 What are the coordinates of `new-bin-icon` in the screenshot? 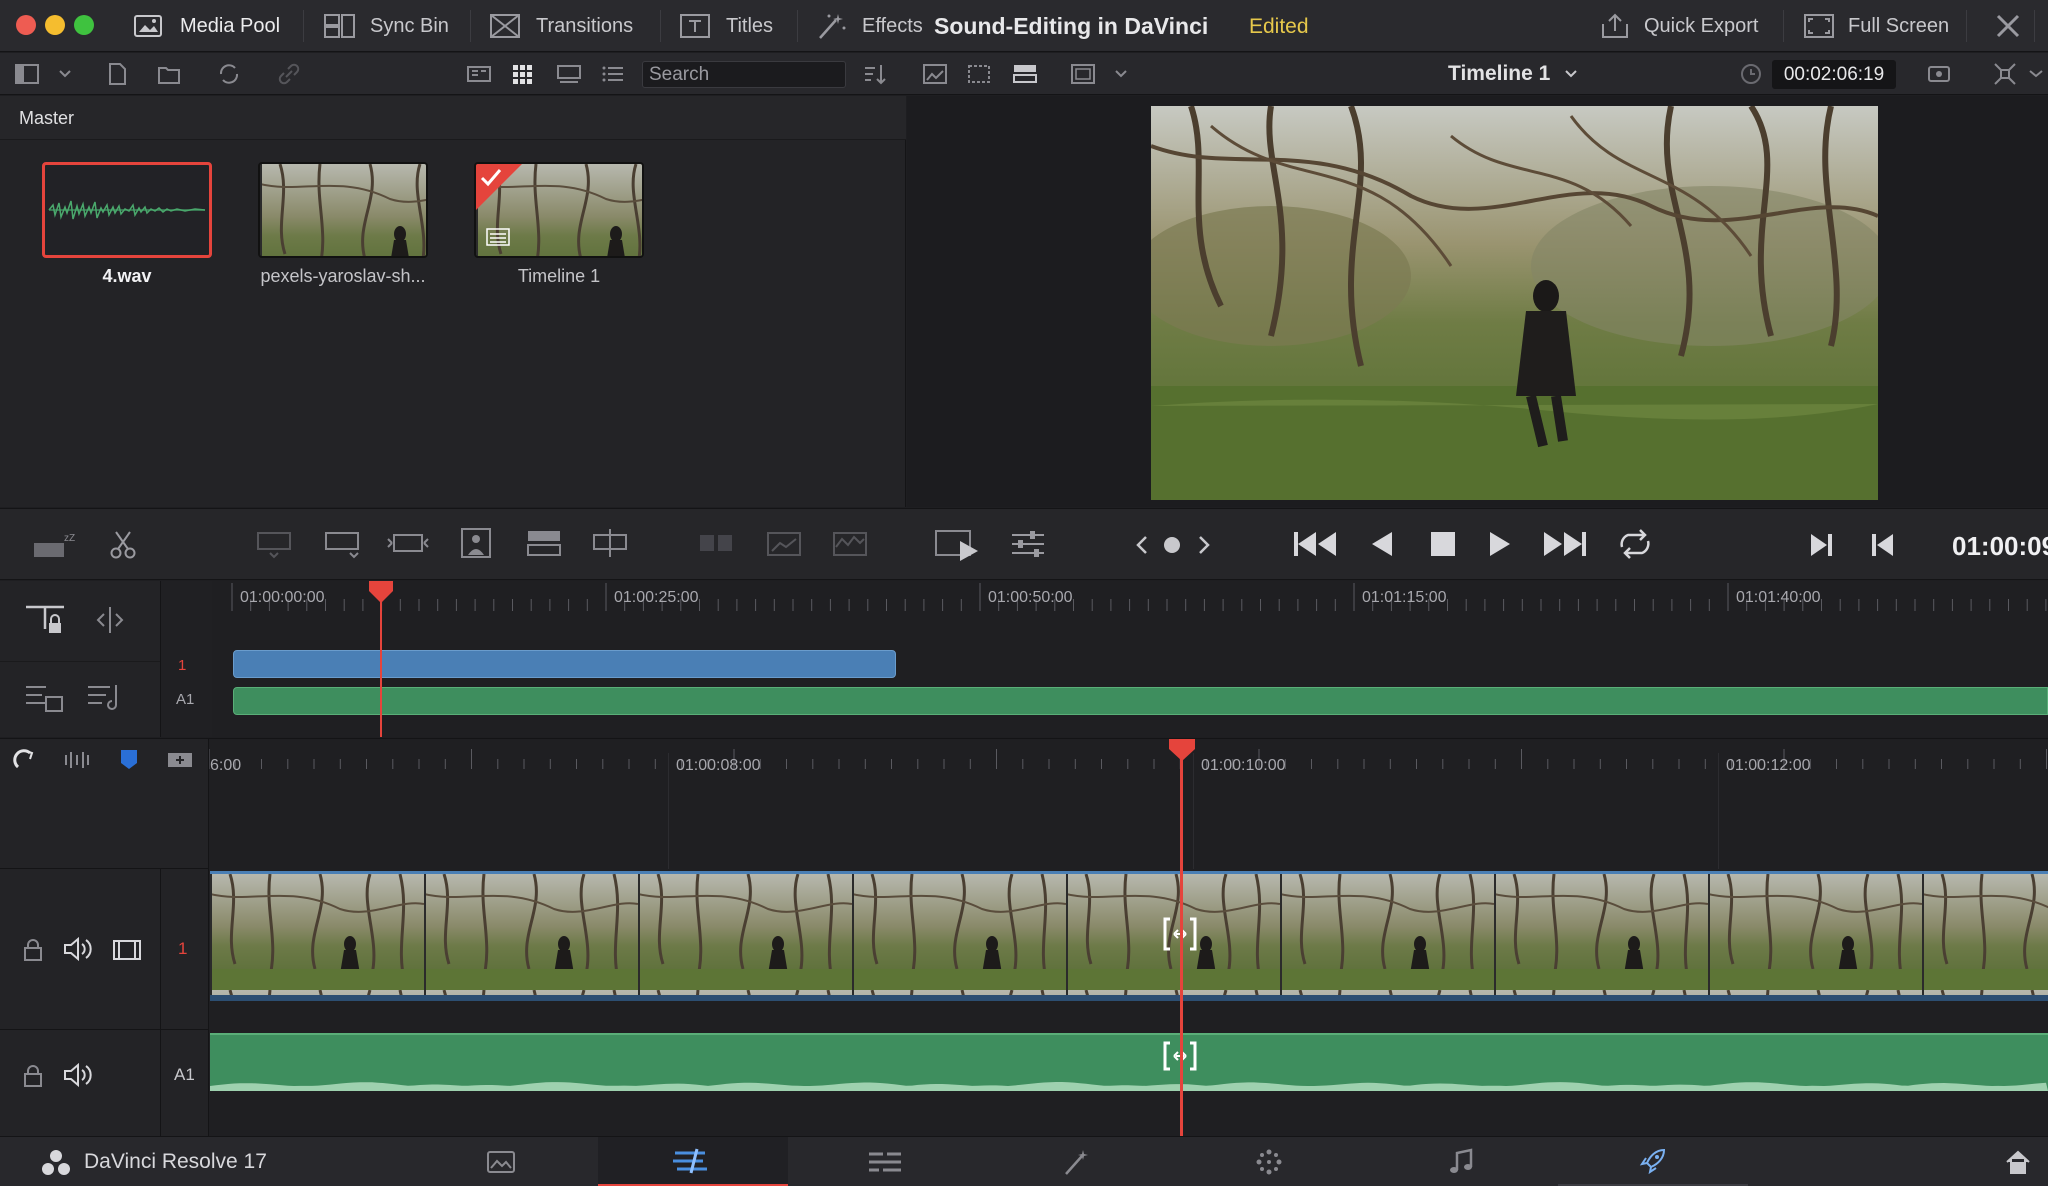 It's located at (169, 74).